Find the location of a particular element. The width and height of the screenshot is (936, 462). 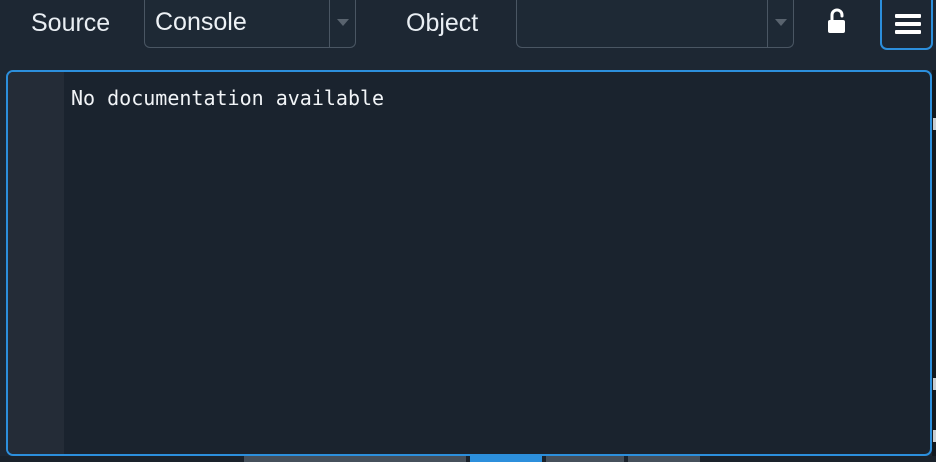

menu-button is located at coordinates (906, 25).